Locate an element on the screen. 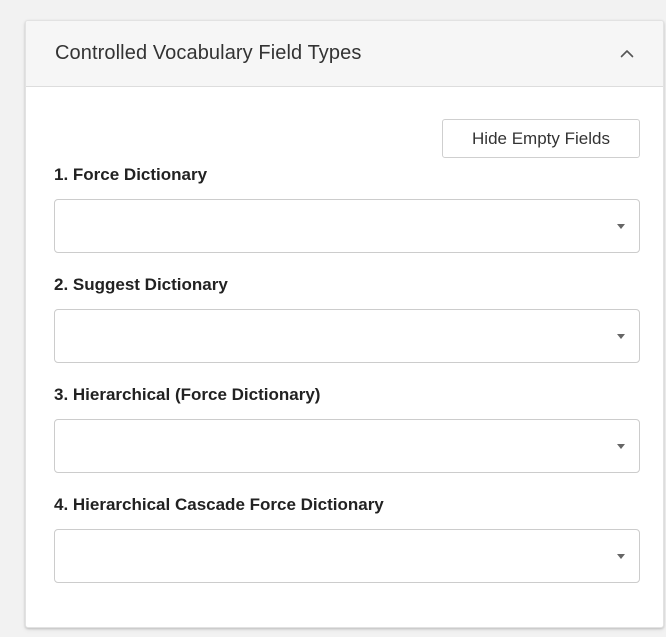 The image size is (666, 637). hierarchical-cascade-force-dictionary-select is located at coordinates (347, 556).